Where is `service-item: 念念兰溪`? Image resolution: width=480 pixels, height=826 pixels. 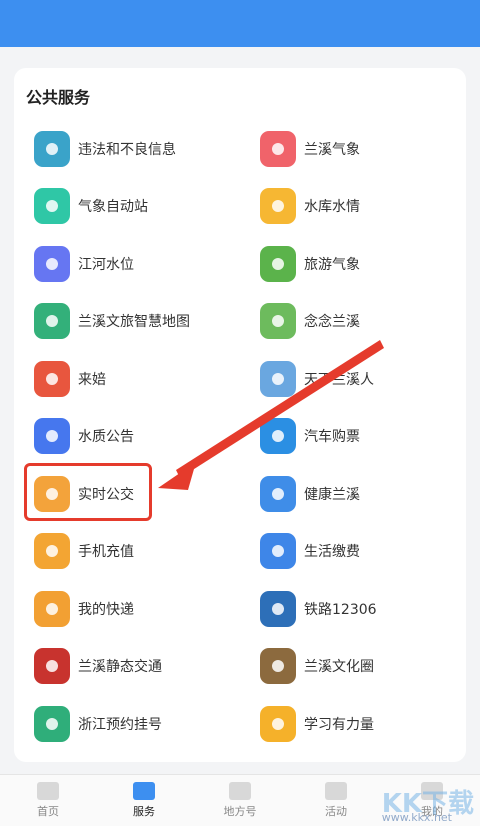 service-item: 念念兰溪 is located at coordinates (353, 322).